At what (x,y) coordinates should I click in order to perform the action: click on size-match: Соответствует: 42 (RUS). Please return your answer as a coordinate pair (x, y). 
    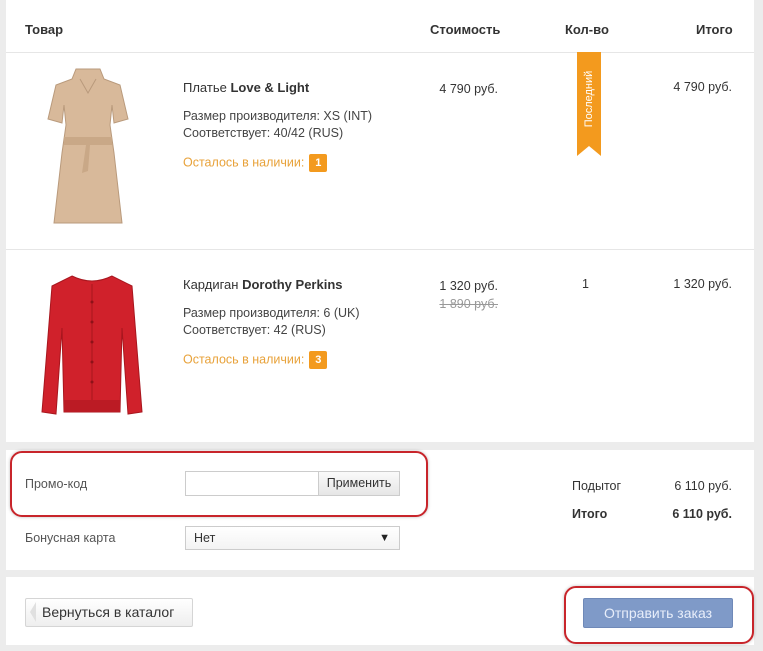
    Looking at the image, I should click on (254, 330).